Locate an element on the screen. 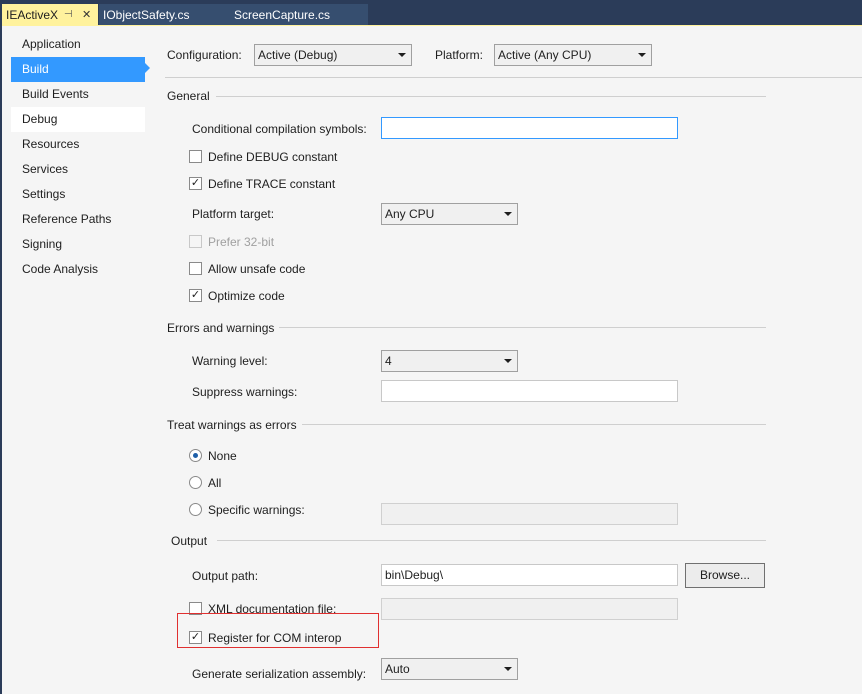  platform-value: Active (Any CPU) is located at coordinates (545, 55).